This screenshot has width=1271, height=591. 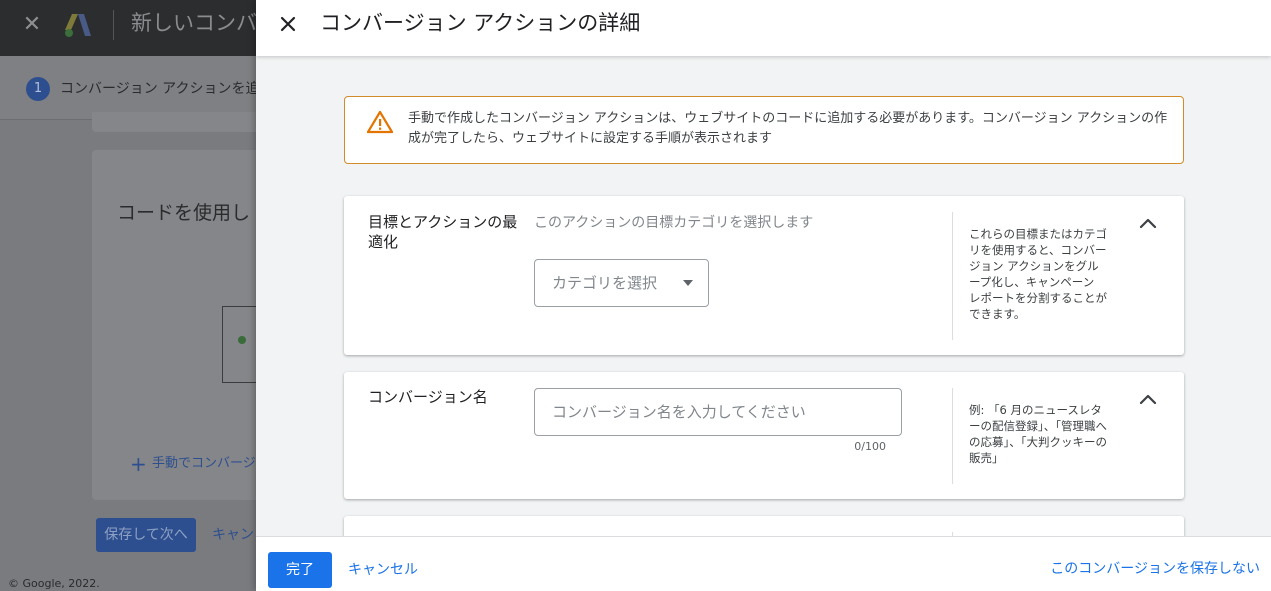 What do you see at coordinates (383, 570) in the screenshot?
I see `cancel-button: キャンセル` at bounding box center [383, 570].